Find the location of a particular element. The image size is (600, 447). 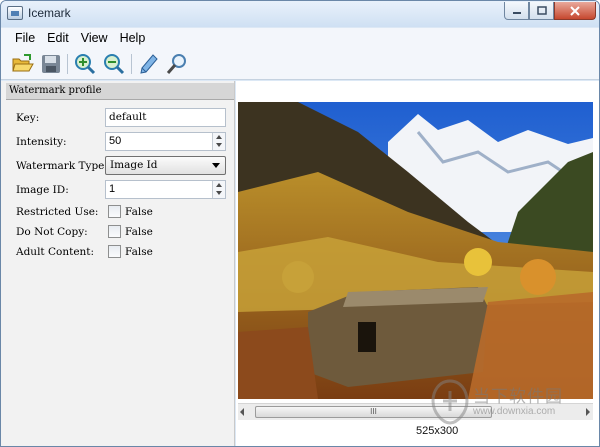

close-icon is located at coordinates (575, 10).